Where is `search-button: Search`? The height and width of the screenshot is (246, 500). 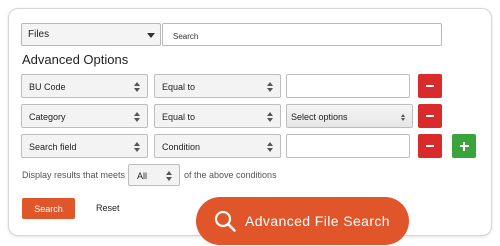 search-button: Search is located at coordinates (48, 208).